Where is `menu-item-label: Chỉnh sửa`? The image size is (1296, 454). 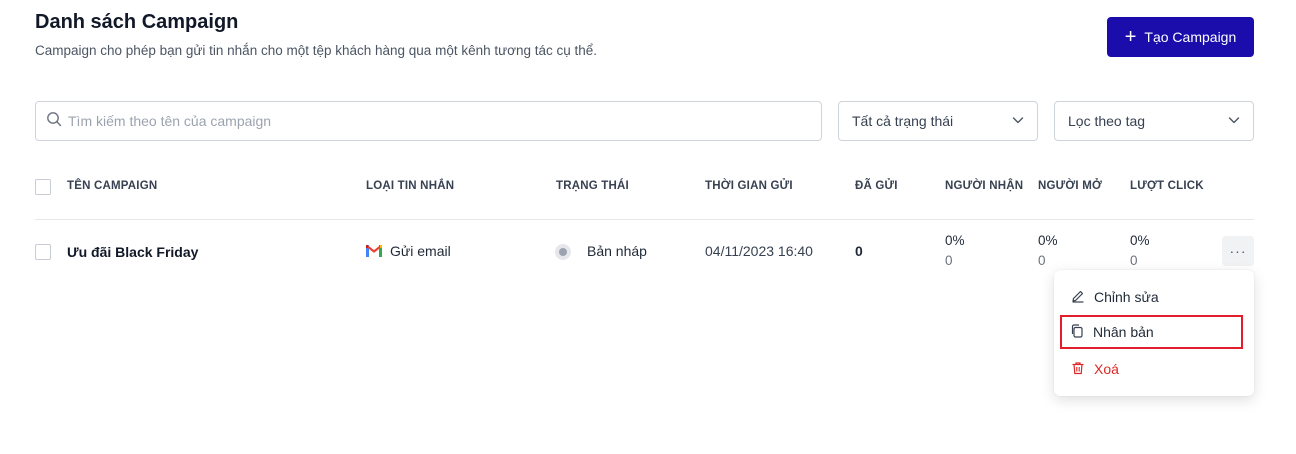
menu-item-label: Chỉnh sửa is located at coordinates (1126, 297).